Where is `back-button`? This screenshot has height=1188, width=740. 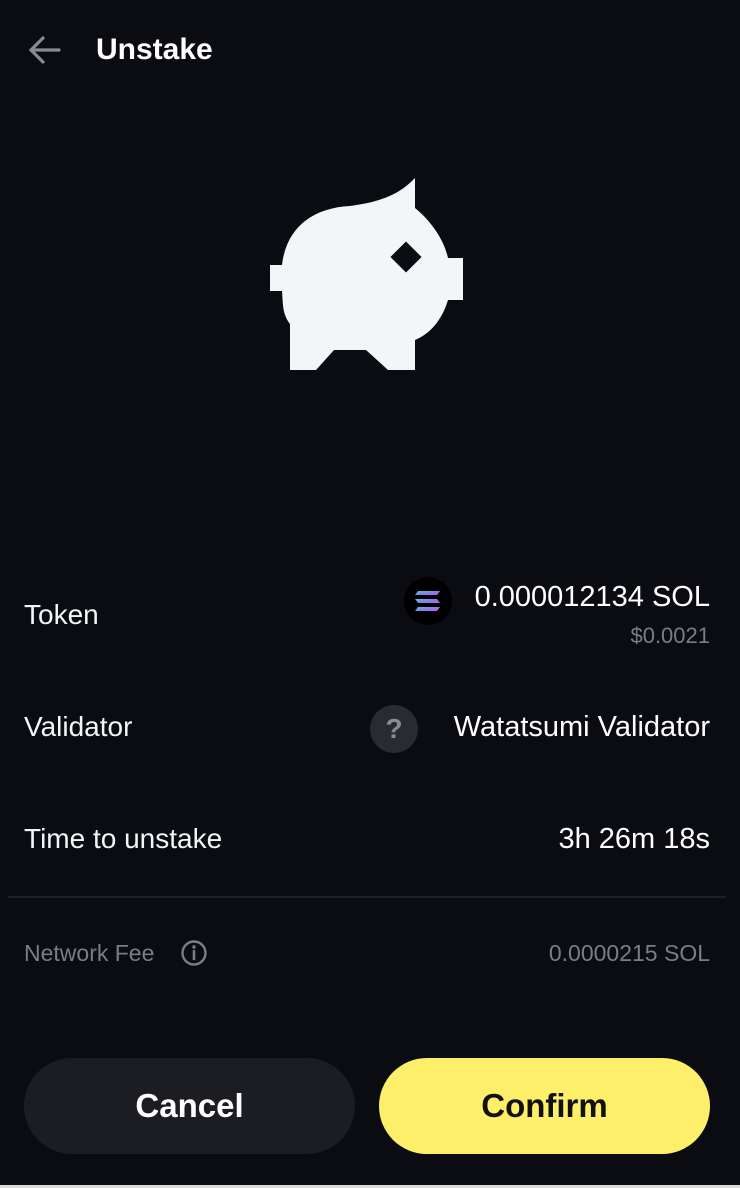
back-button is located at coordinates (44, 50).